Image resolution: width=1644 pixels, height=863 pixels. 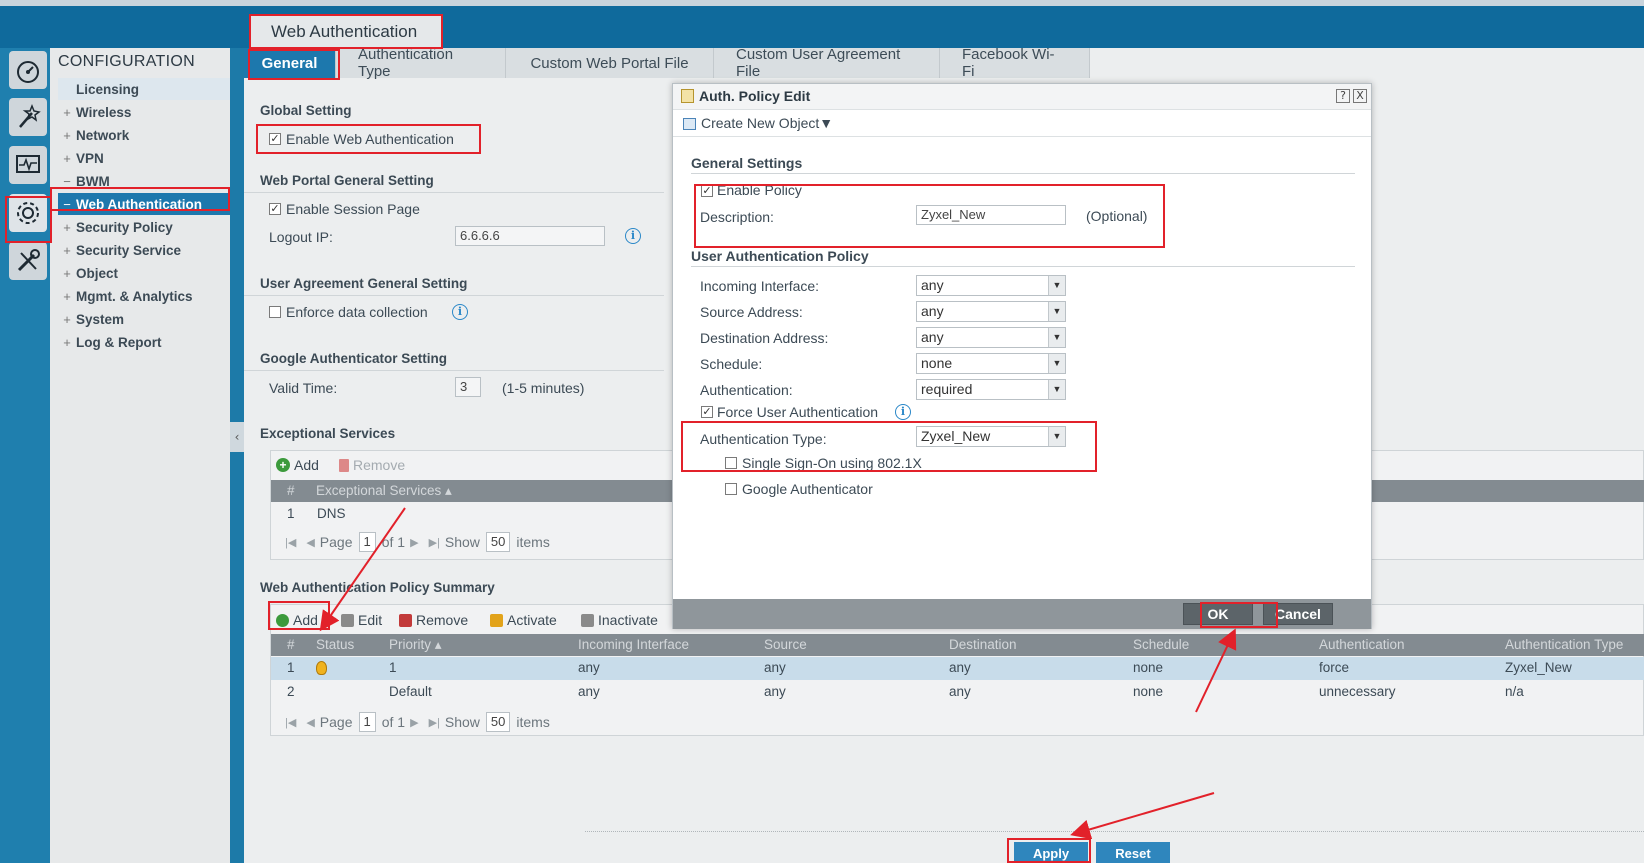 What do you see at coordinates (372, 465) in the screenshot?
I see `exceptional-remove-button: Remove` at bounding box center [372, 465].